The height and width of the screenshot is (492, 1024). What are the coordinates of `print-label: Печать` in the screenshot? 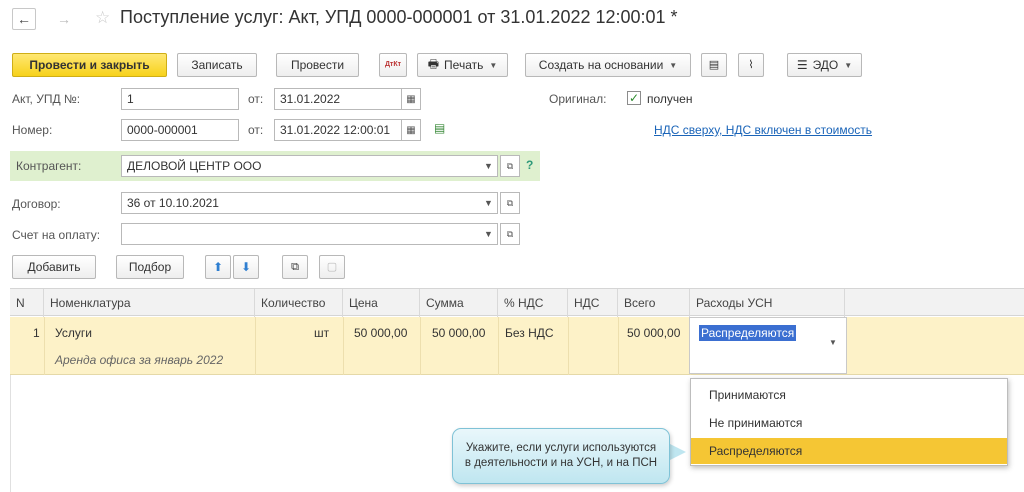 It's located at (464, 65).